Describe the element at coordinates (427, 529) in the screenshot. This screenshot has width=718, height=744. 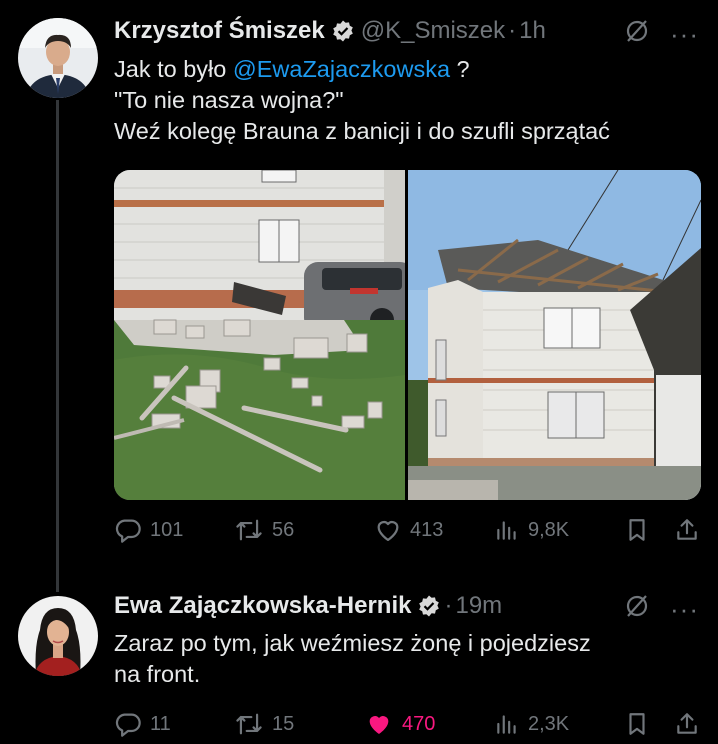
I see `like-count: 413` at that location.